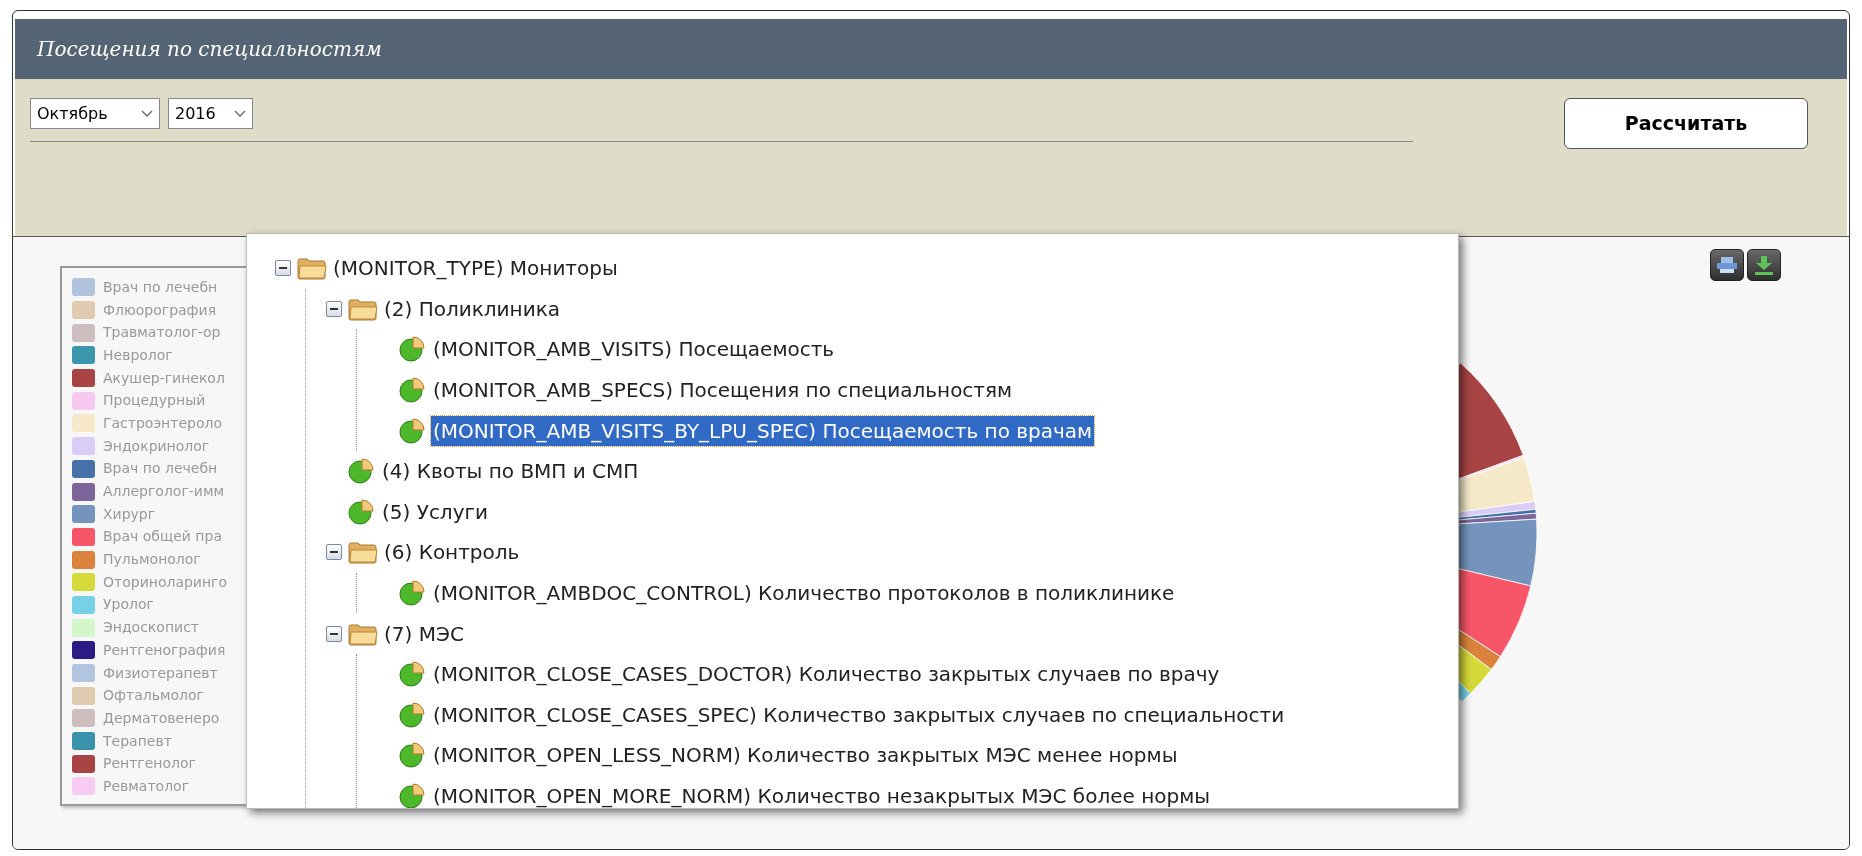  Describe the element at coordinates (510, 471) in the screenshot. I see `tree-item: (4) Квоты по ВМП и СМП` at that location.